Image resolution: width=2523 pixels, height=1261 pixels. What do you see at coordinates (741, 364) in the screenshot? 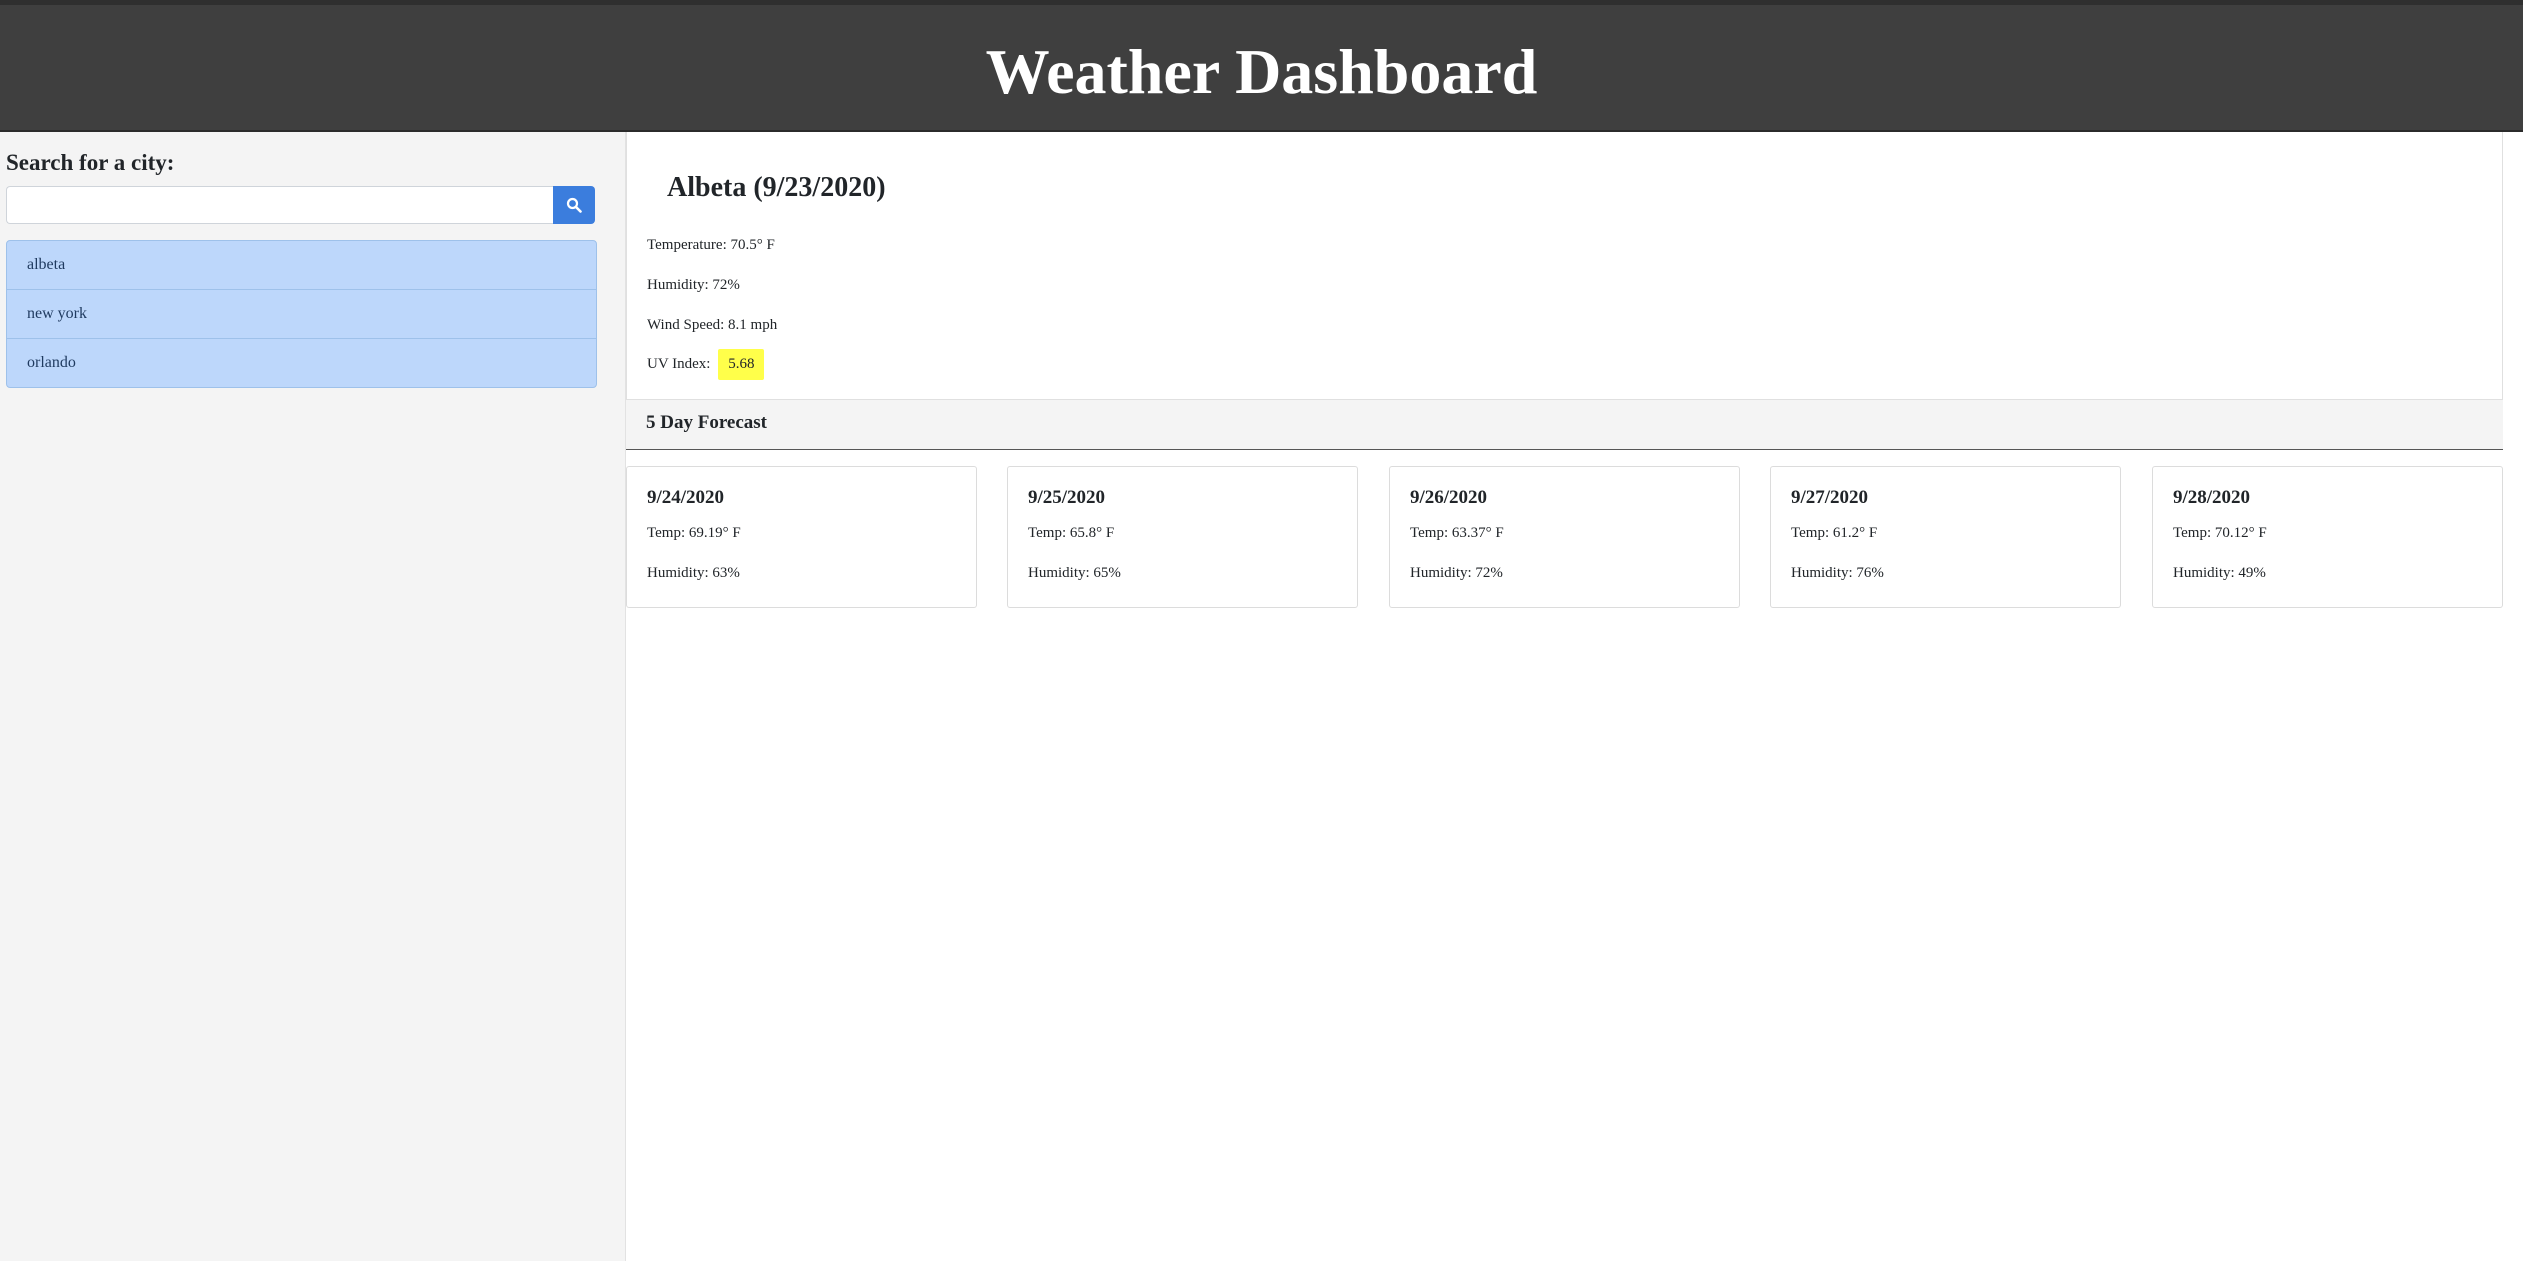
I see `uv-index-badge: 5.68` at bounding box center [741, 364].